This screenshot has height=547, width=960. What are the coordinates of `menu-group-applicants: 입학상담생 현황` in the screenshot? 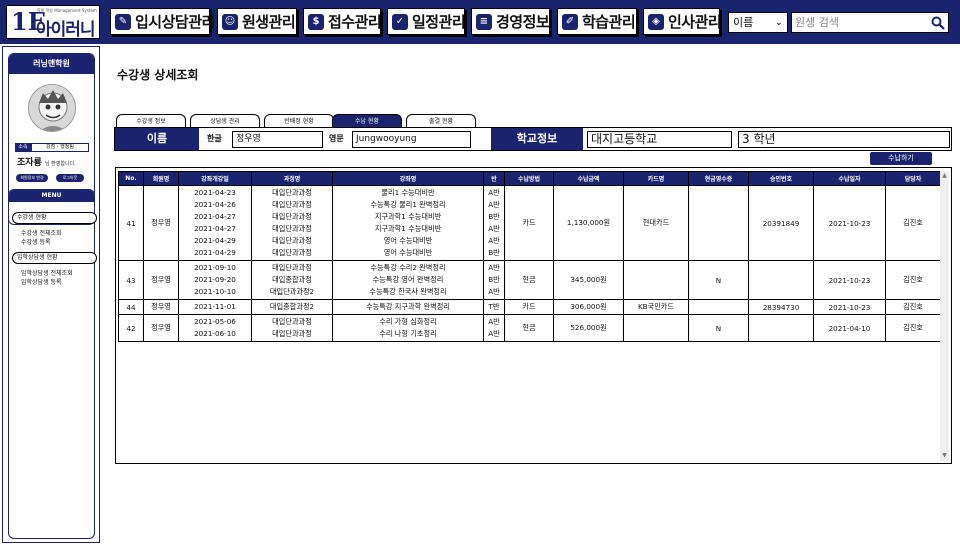 It's located at (54, 258).